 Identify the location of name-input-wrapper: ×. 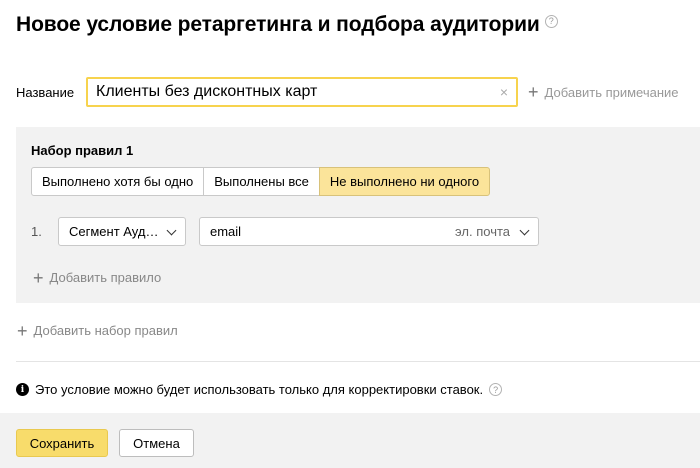
(302, 92).